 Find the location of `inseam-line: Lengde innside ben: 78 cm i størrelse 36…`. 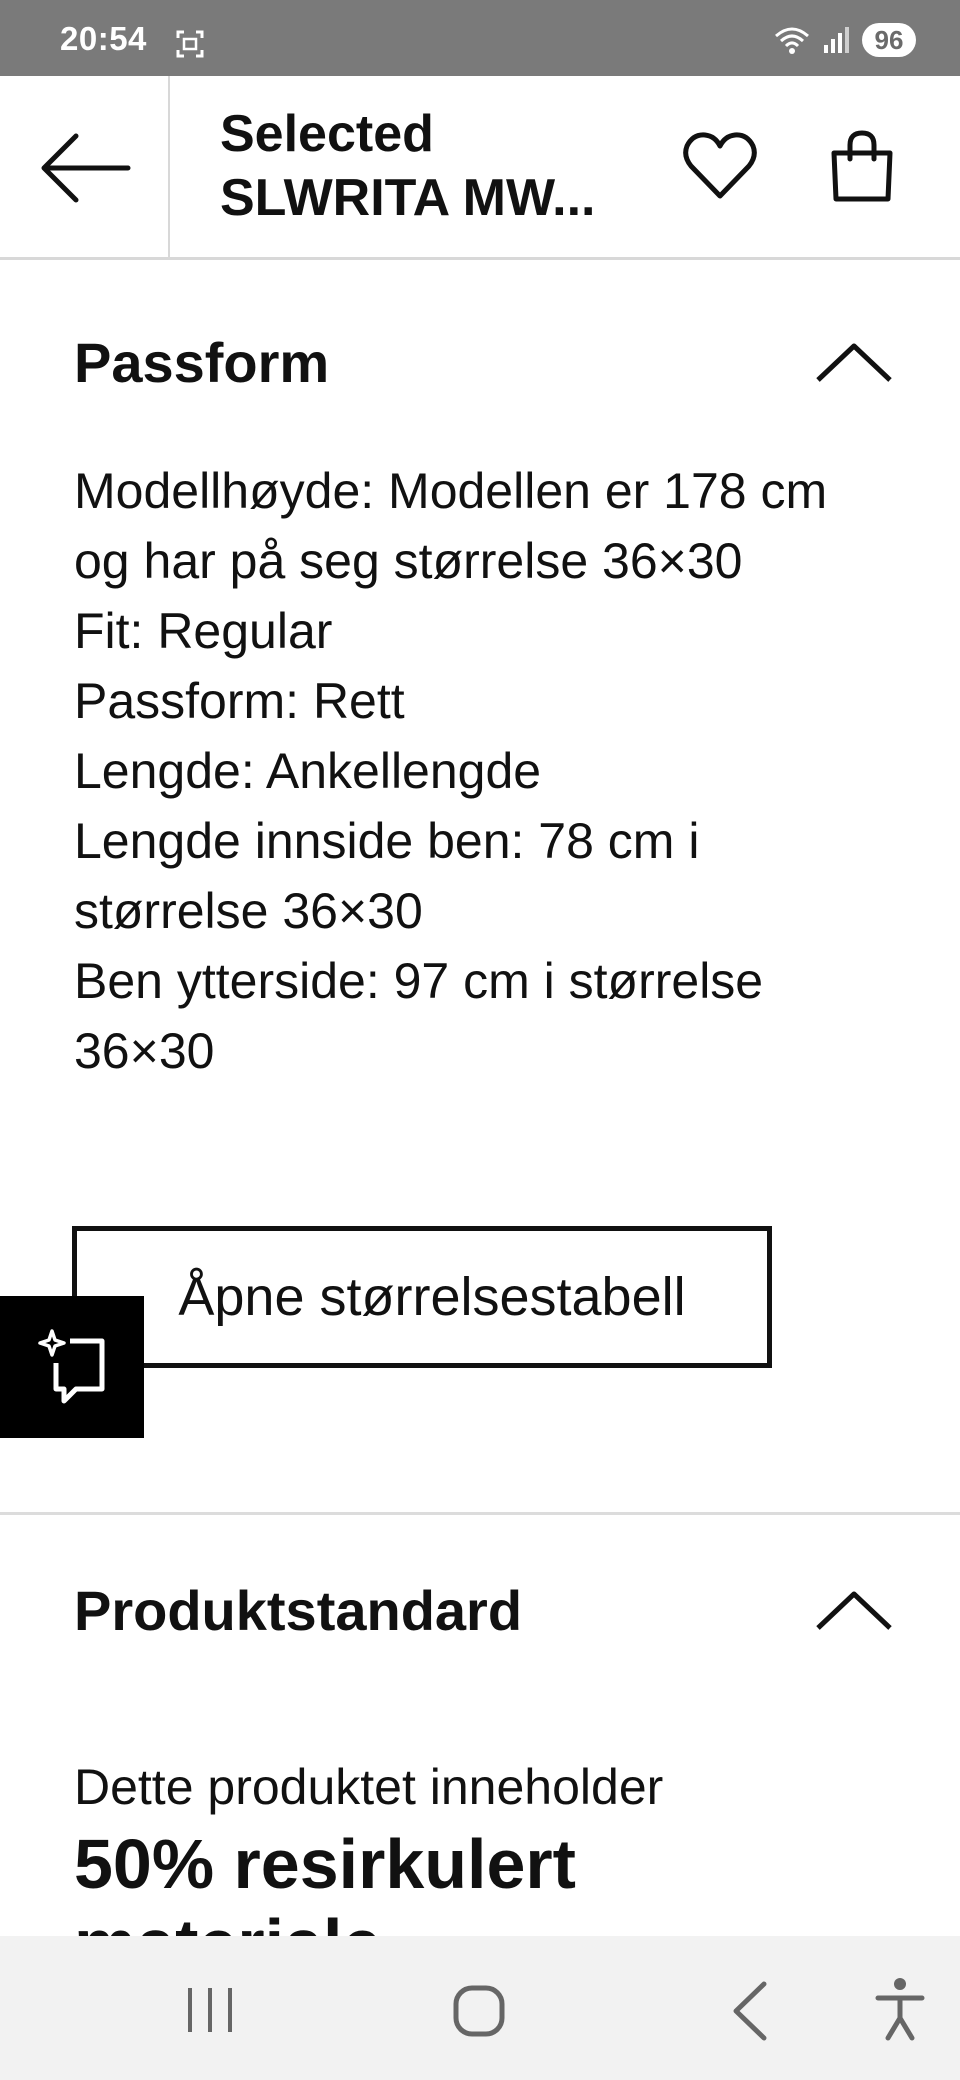

inseam-line: Lengde innside ben: 78 cm i størrelse 36… is located at coordinates (387, 876).